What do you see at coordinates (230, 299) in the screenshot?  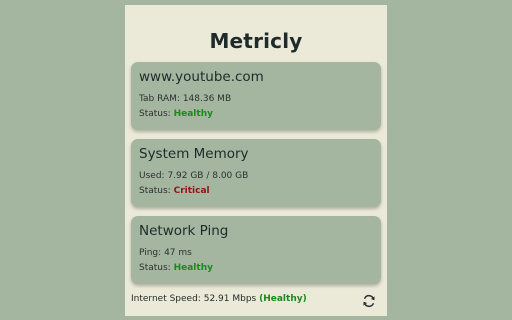 I see `internet-speed-value: 52.91 Mbps` at bounding box center [230, 299].